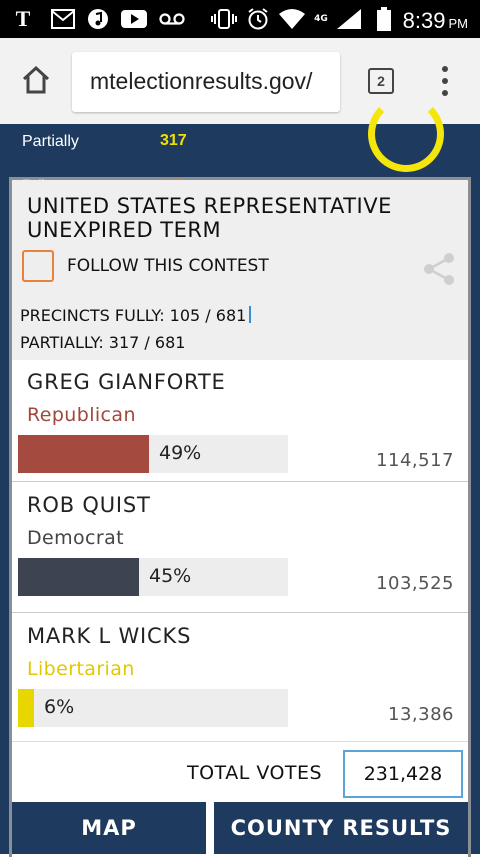 Image resolution: width=480 pixels, height=857 pixels. I want to click on candidate-votes: 13,386, so click(421, 714).